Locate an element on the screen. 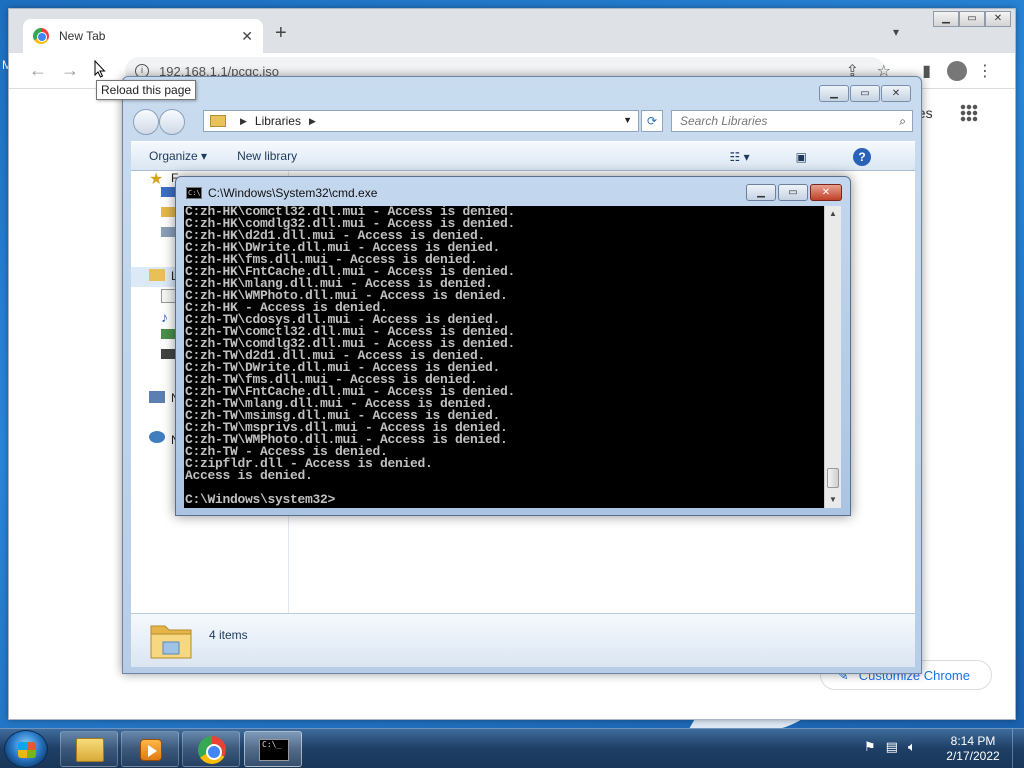  explorer-nav-row: ▶ Libraries ▶ ▼ ⟳ Search Libraries ⌕ is located at coordinates (523, 121).